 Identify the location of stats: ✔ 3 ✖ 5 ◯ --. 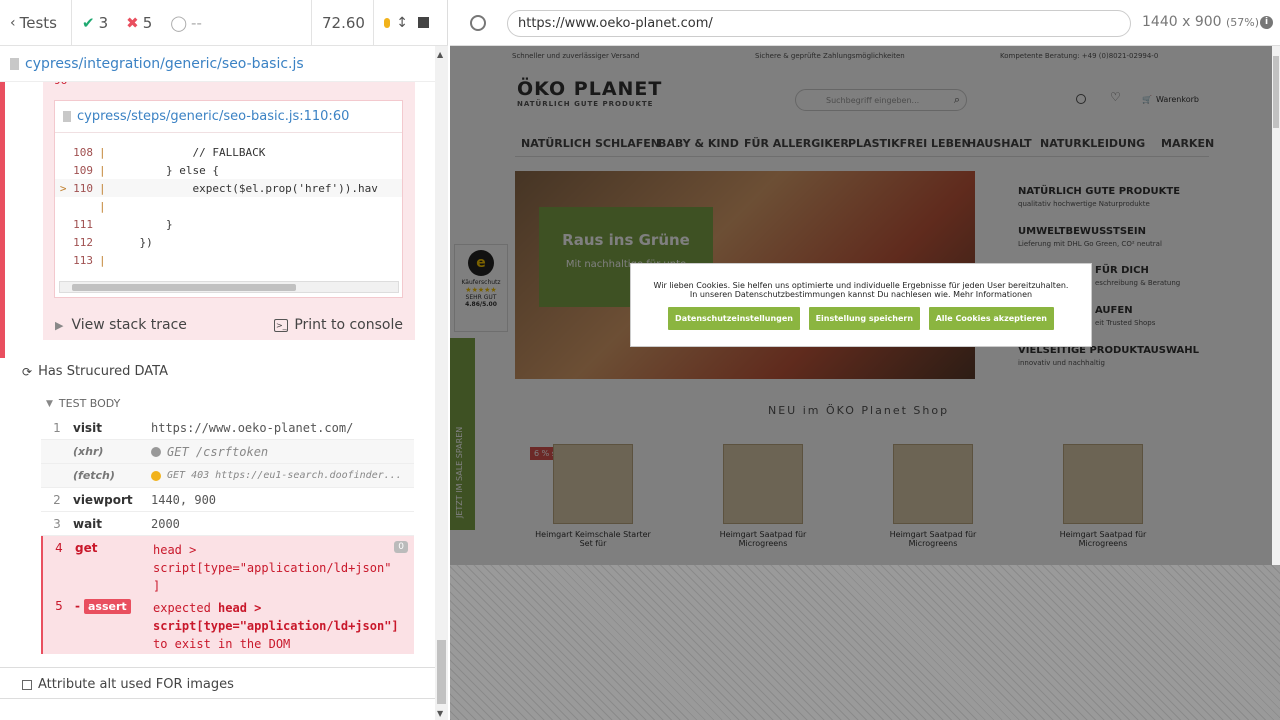
(192, 23).